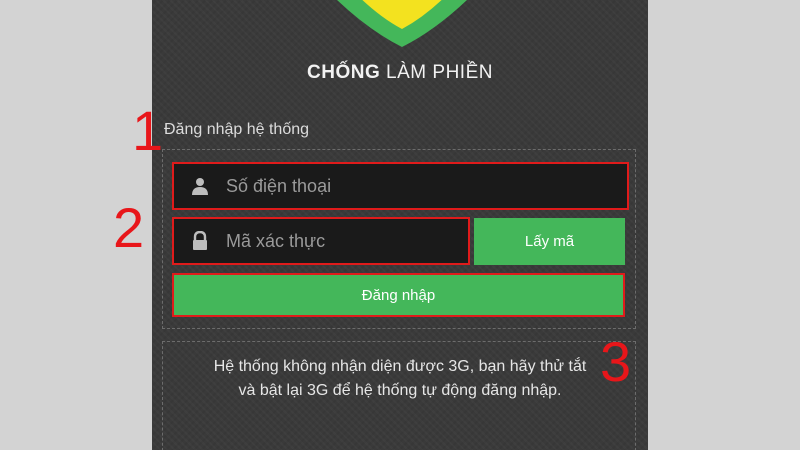  Describe the element at coordinates (129, 227) in the screenshot. I see `step-2-annotation: 2` at that location.